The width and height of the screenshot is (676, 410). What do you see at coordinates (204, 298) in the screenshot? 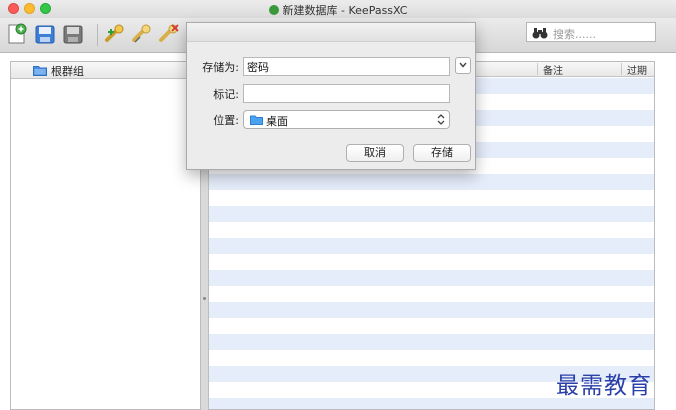
I see `splitter-grip` at bounding box center [204, 298].